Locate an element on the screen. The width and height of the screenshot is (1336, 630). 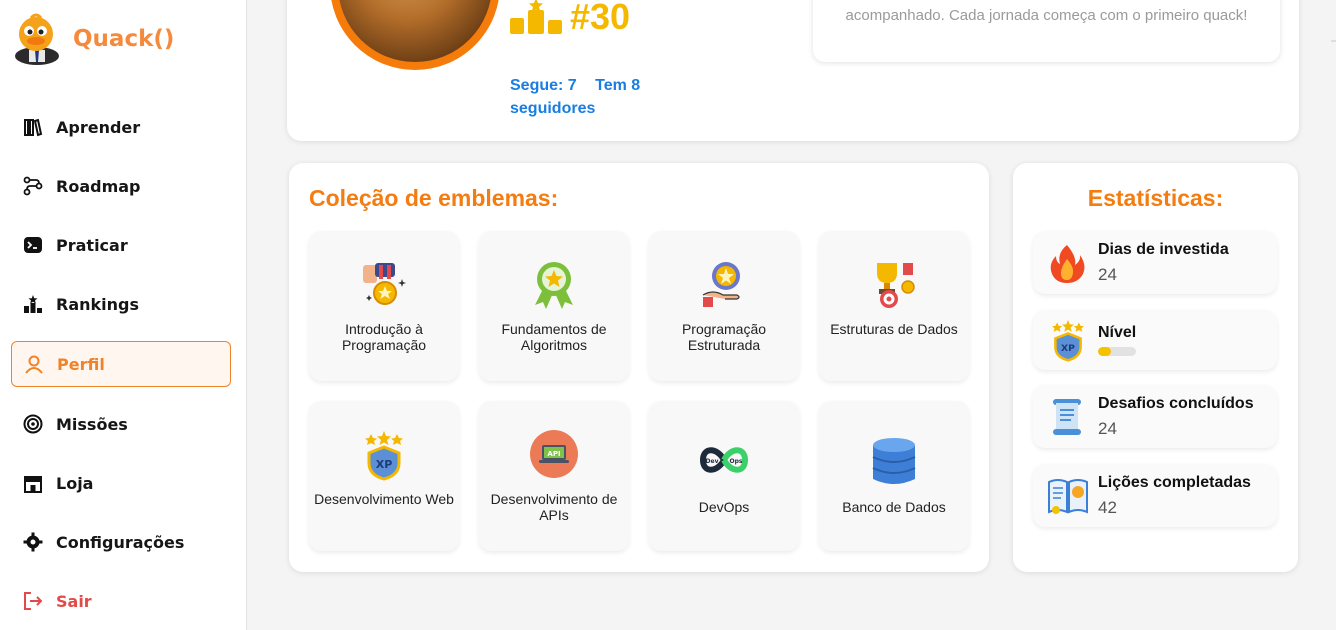
badge-desenvolvimento-apis: API Desenvolvimento de APIs is located at coordinates (554, 476).